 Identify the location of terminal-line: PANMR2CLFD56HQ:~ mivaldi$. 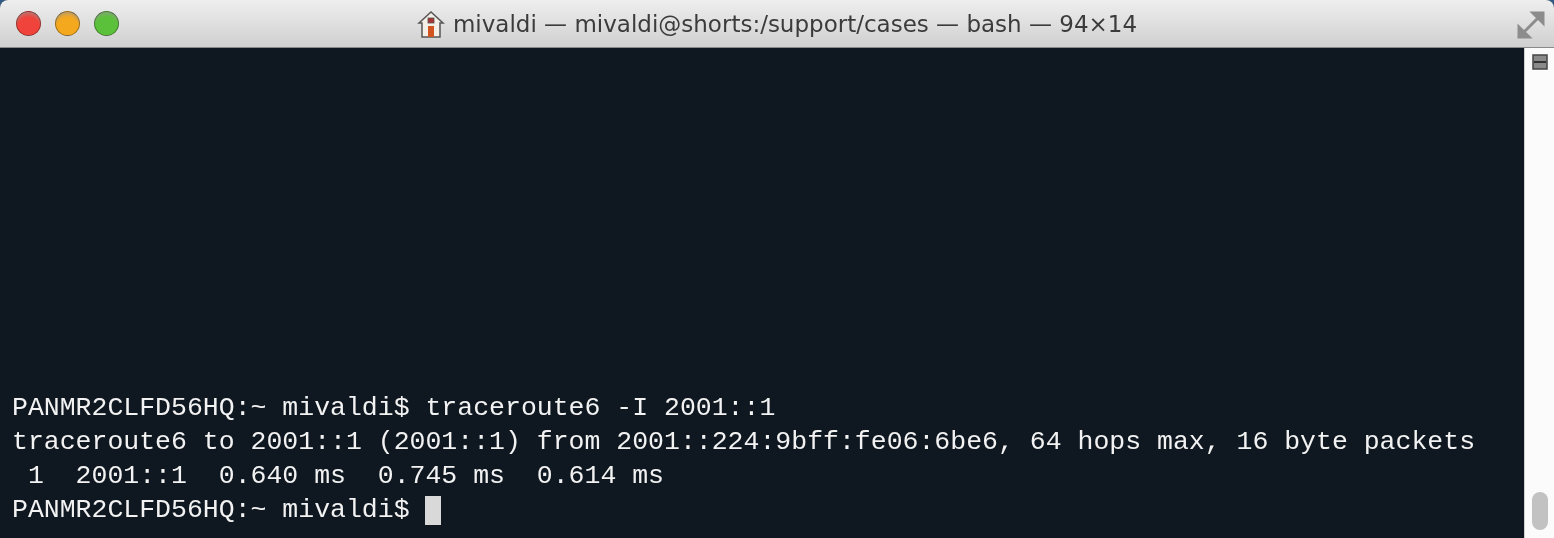
(211, 510).